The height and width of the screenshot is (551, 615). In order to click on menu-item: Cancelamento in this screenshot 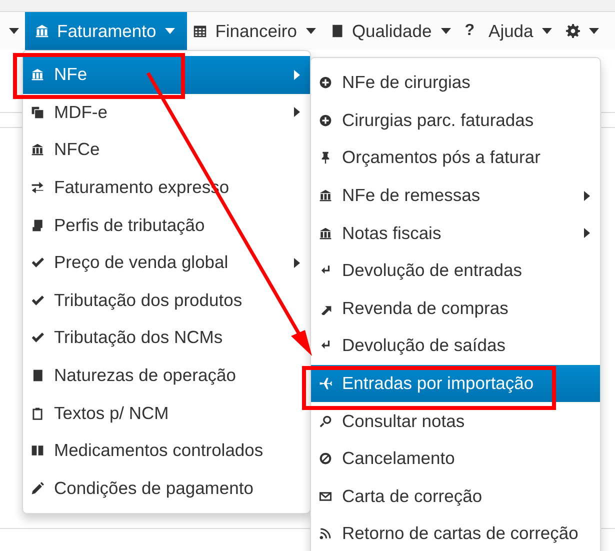, I will do `click(455, 459)`.